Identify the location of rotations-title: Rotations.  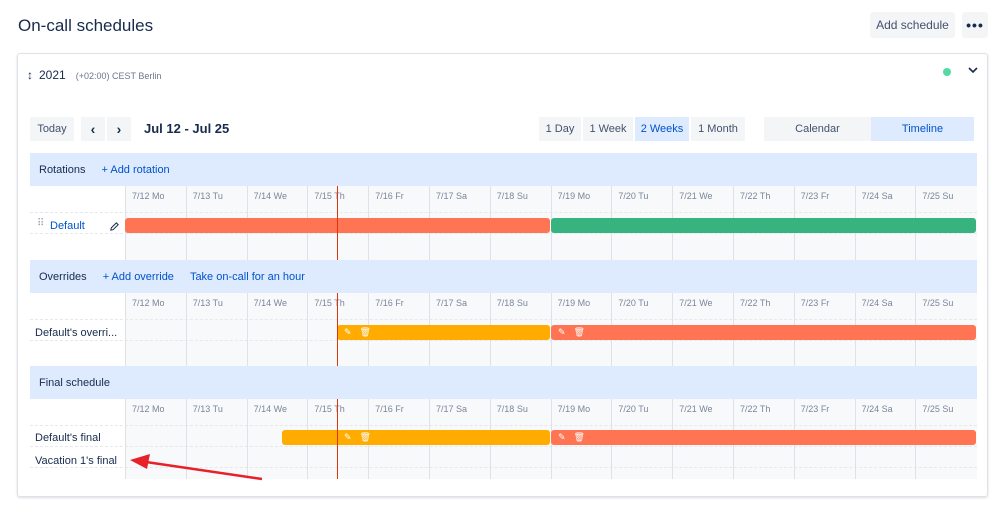
(62, 169).